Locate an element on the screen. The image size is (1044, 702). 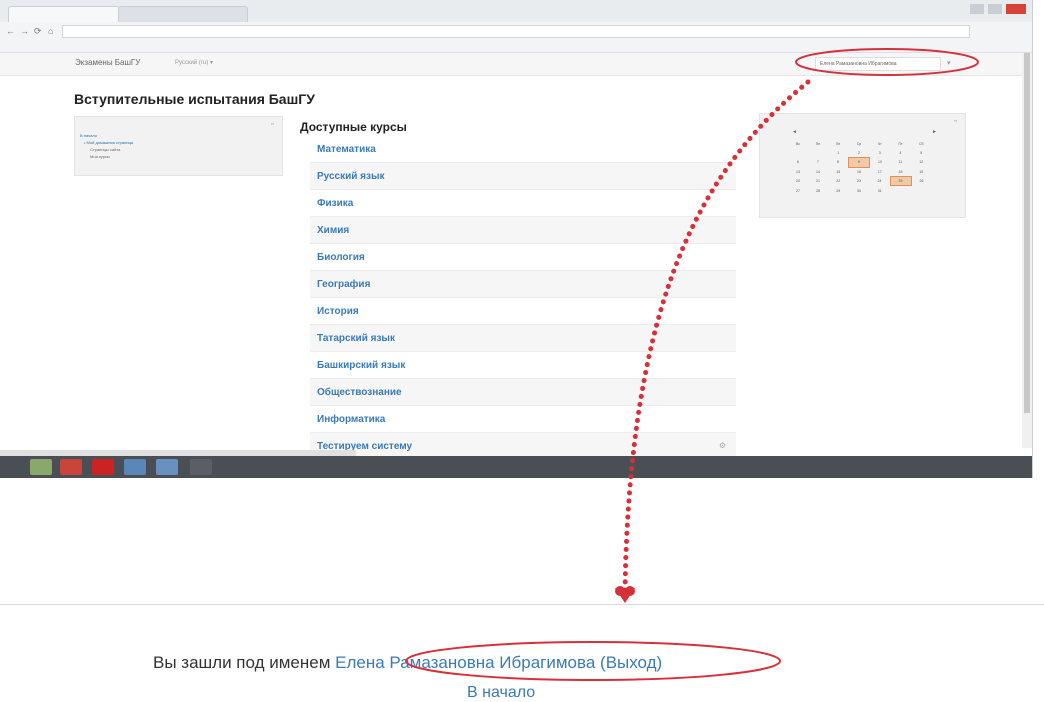
course-link: Информатика is located at coordinates (347, 419).